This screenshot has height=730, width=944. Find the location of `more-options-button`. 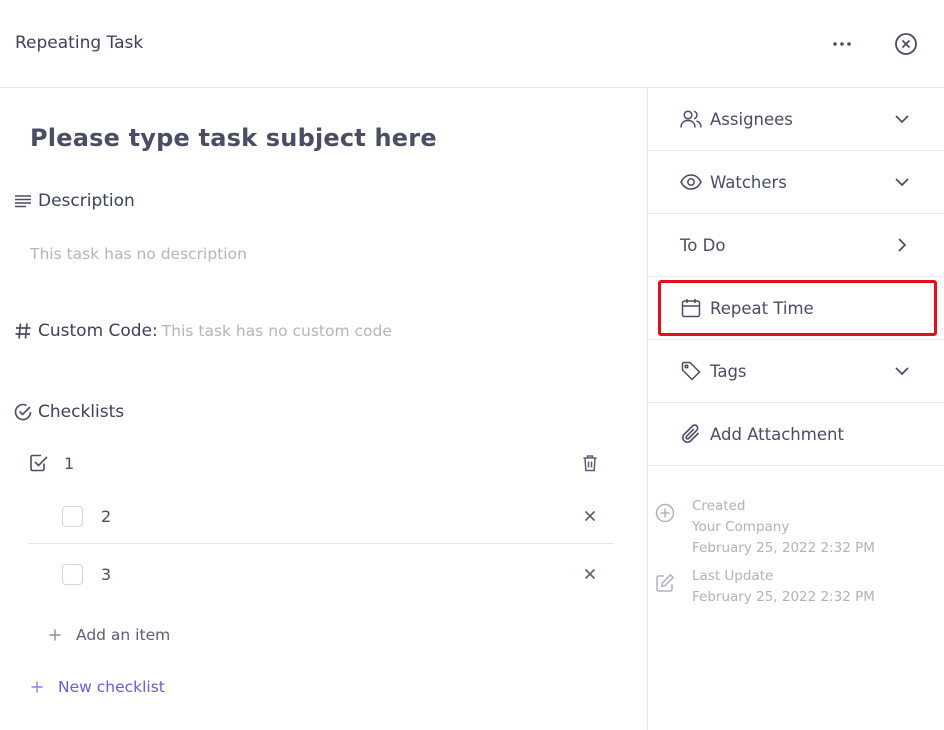

more-options-button is located at coordinates (842, 44).